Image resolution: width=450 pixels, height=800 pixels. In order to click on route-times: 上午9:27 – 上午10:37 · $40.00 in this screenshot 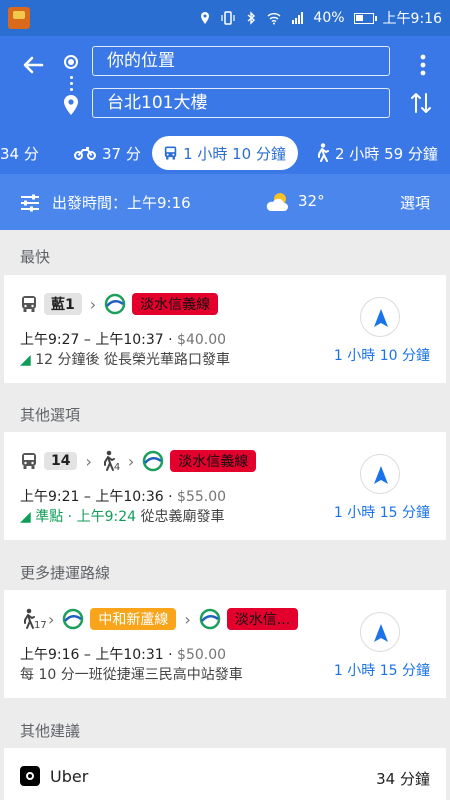, I will do `click(123, 340)`.